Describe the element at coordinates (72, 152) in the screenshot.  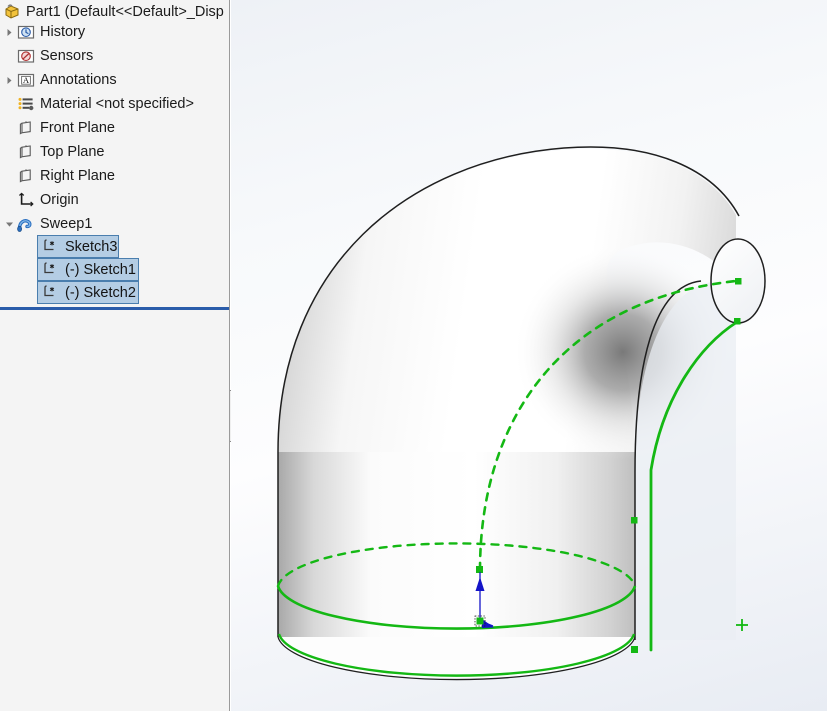
I see `tree-label-top-plane: Top Plane` at that location.